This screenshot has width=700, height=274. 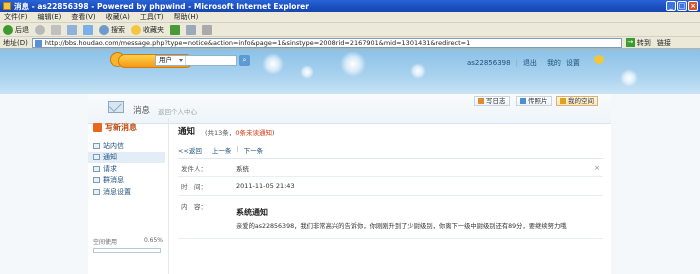 I want to click on upload-photo-label: 传照片, so click(x=538, y=101).